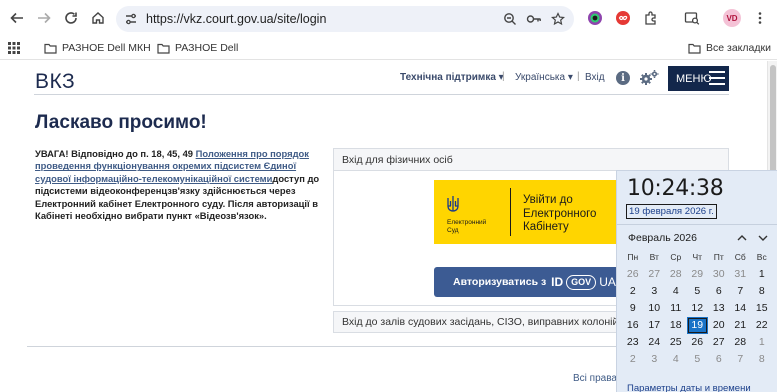 The width and height of the screenshot is (777, 392). Describe the element at coordinates (530, 282) in the screenshot. I see `idgov-login-button: Авторизуватись з ID GOV UA` at that location.